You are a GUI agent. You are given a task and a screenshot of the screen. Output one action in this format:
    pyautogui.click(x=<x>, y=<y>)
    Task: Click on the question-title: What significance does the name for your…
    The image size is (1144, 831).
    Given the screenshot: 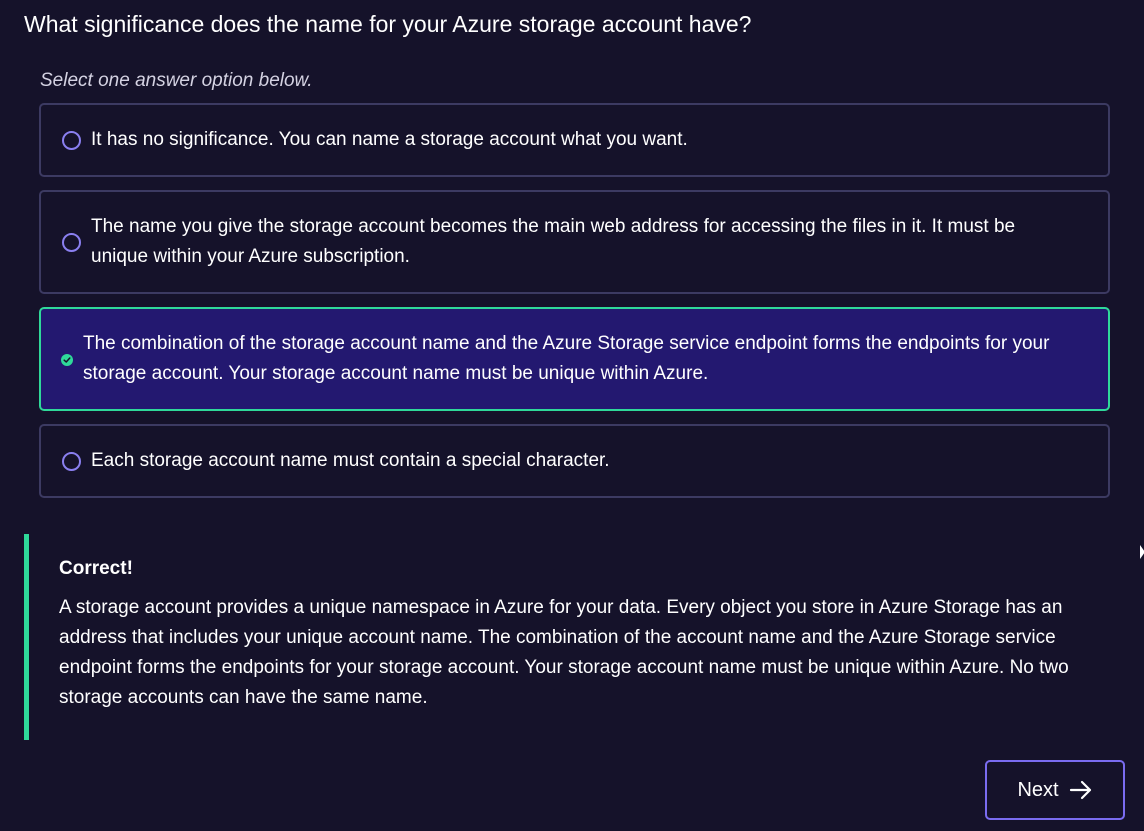 What is the action you would take?
    pyautogui.click(x=388, y=24)
    